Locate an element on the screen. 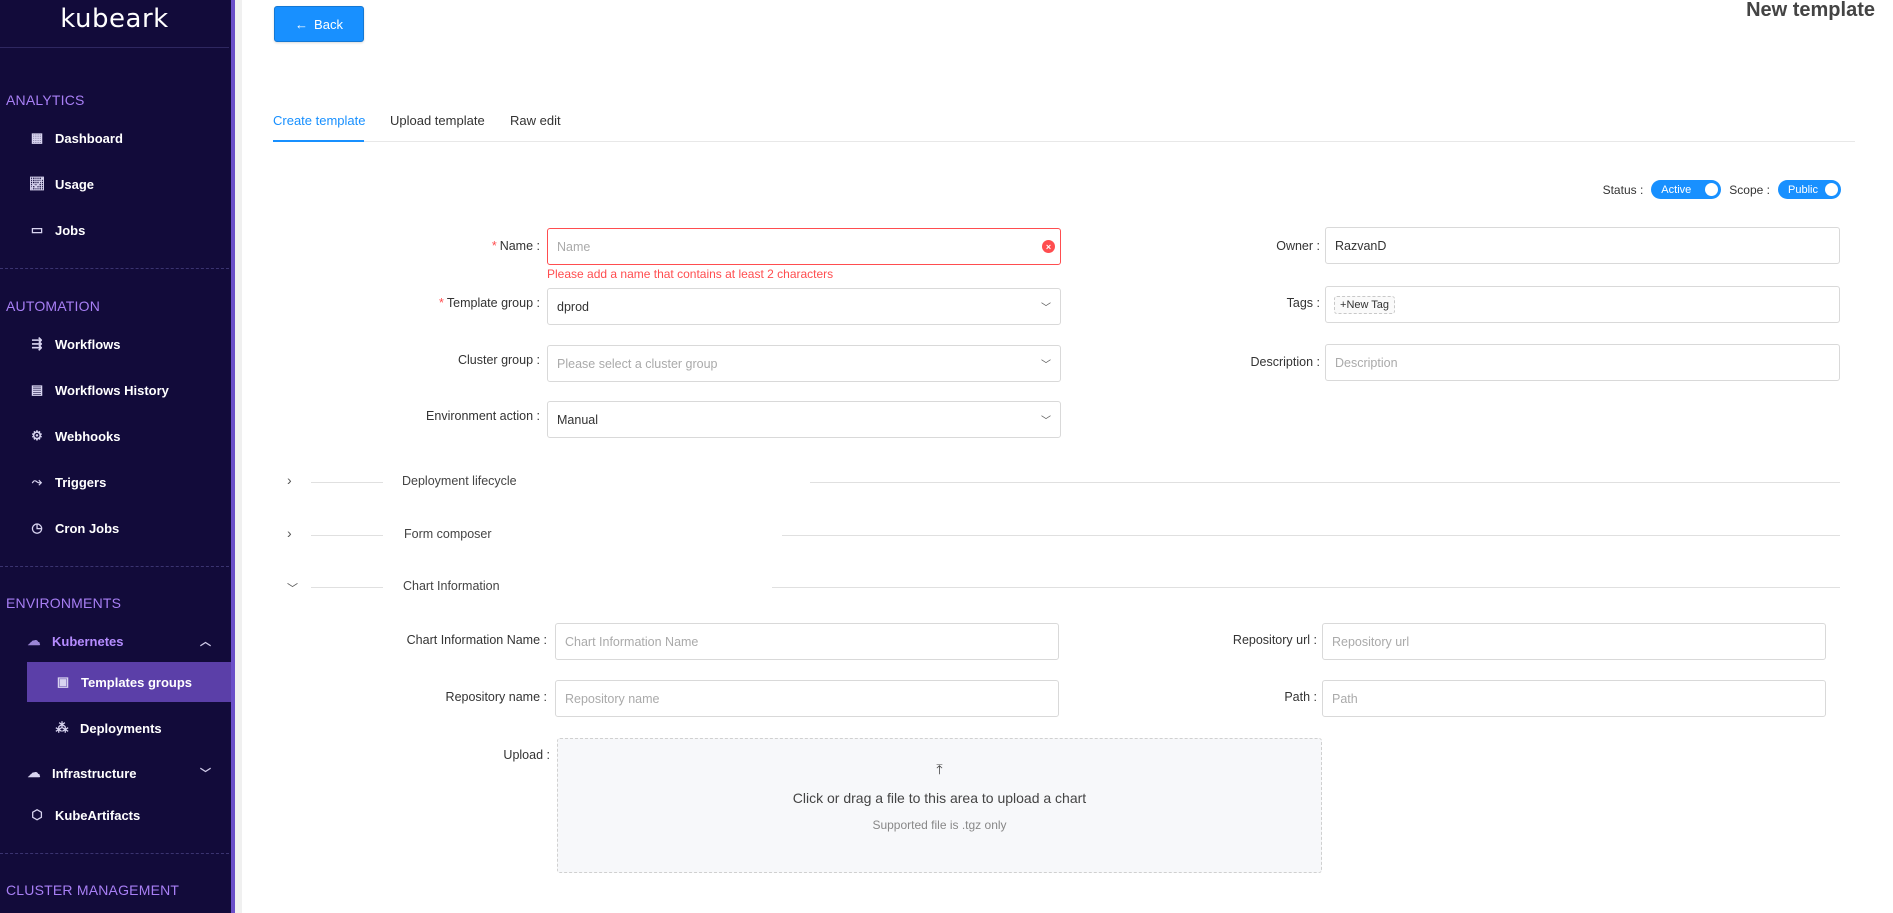  scope-label: Scope is located at coordinates (1746, 189).